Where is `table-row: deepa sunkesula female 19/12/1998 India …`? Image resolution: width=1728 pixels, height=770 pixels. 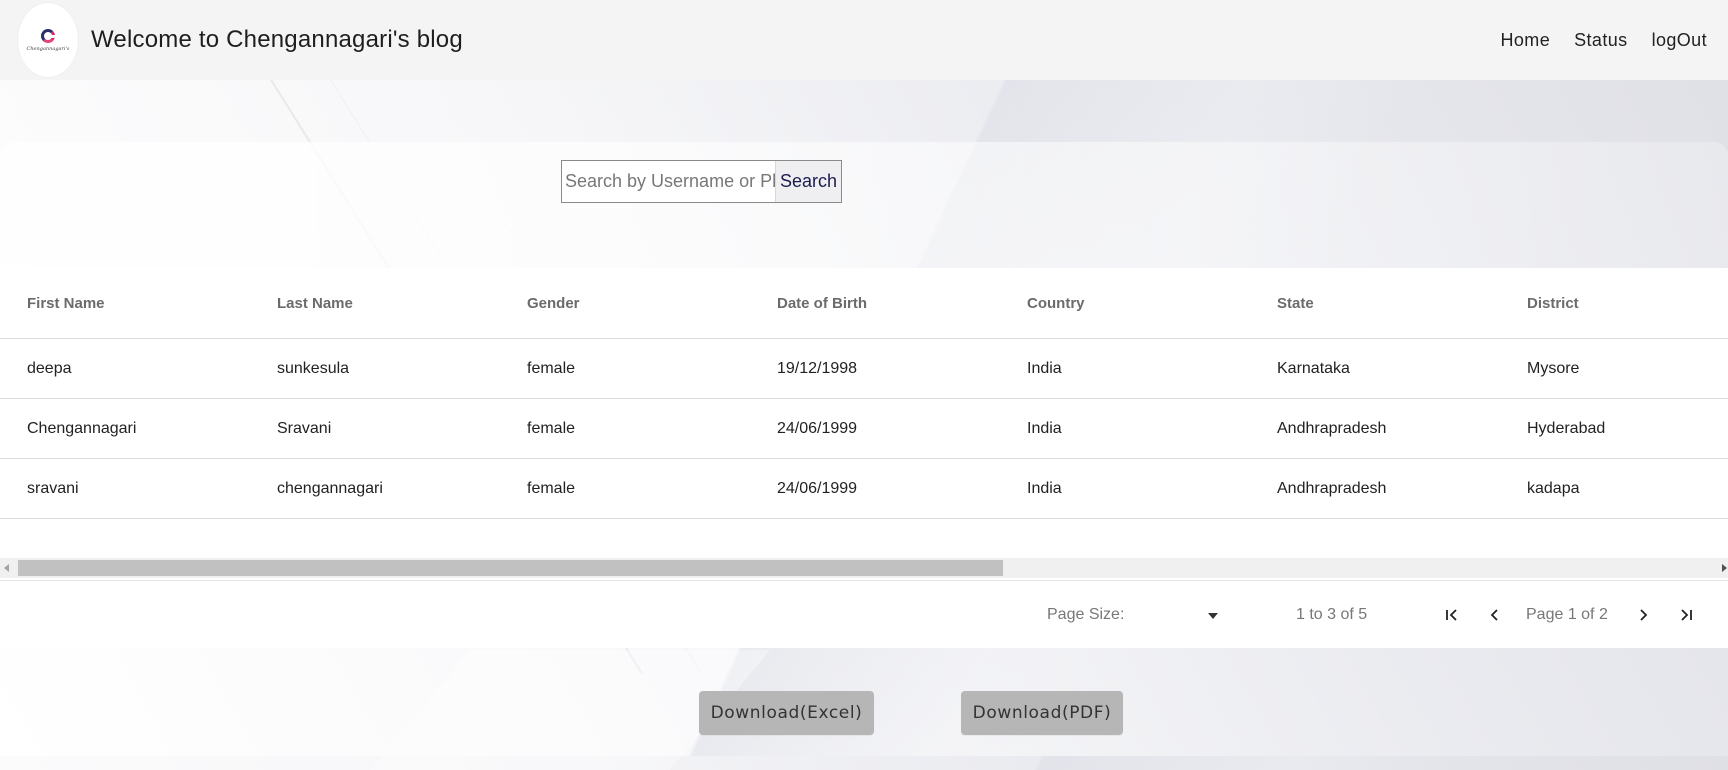
table-row: deepa sunkesula female 19/12/1998 India … is located at coordinates (864, 369).